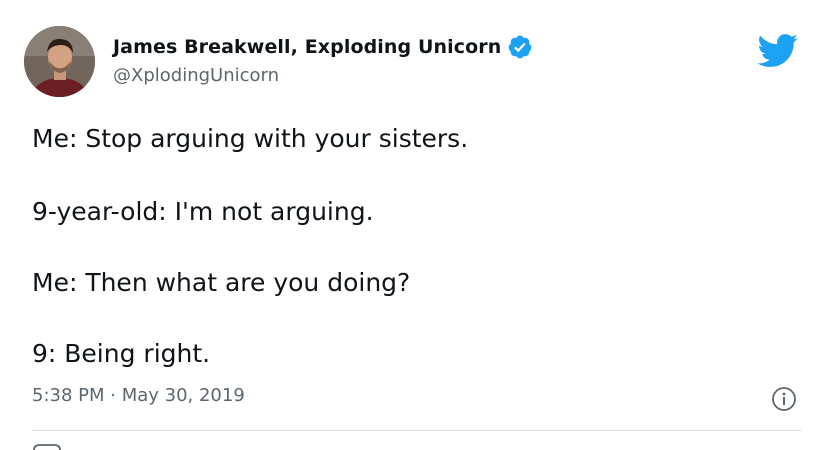 Image resolution: width=828 pixels, height=450 pixels. What do you see at coordinates (778, 51) in the screenshot?
I see `twitter-bird-icon` at bounding box center [778, 51].